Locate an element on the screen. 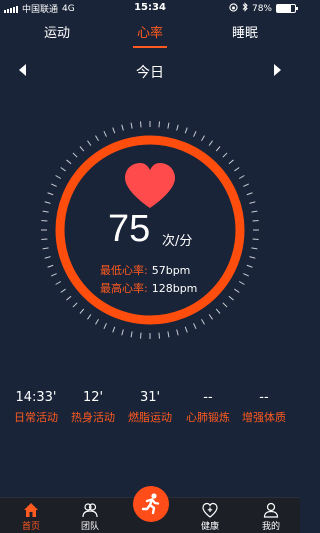 The width and height of the screenshot is (320, 533). activity-daily: 14:33' 日常活动 is located at coordinates (36, 407).